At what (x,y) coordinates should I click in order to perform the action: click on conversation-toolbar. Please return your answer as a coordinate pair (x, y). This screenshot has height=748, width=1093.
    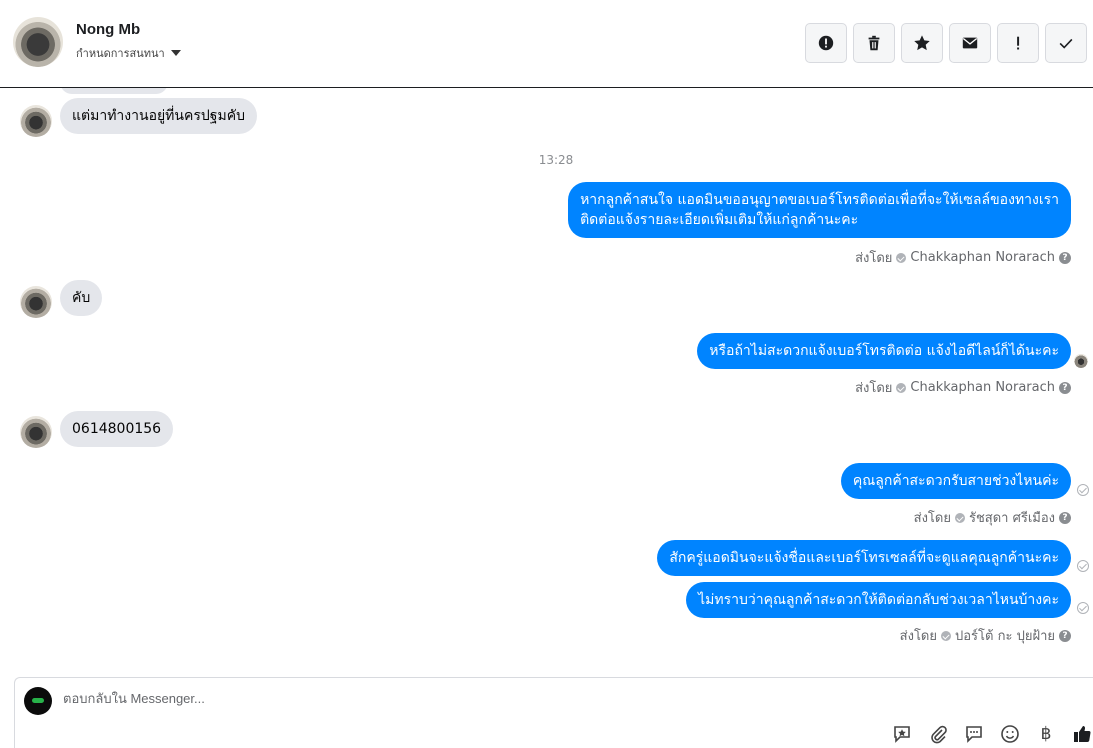
    Looking at the image, I should click on (946, 43).